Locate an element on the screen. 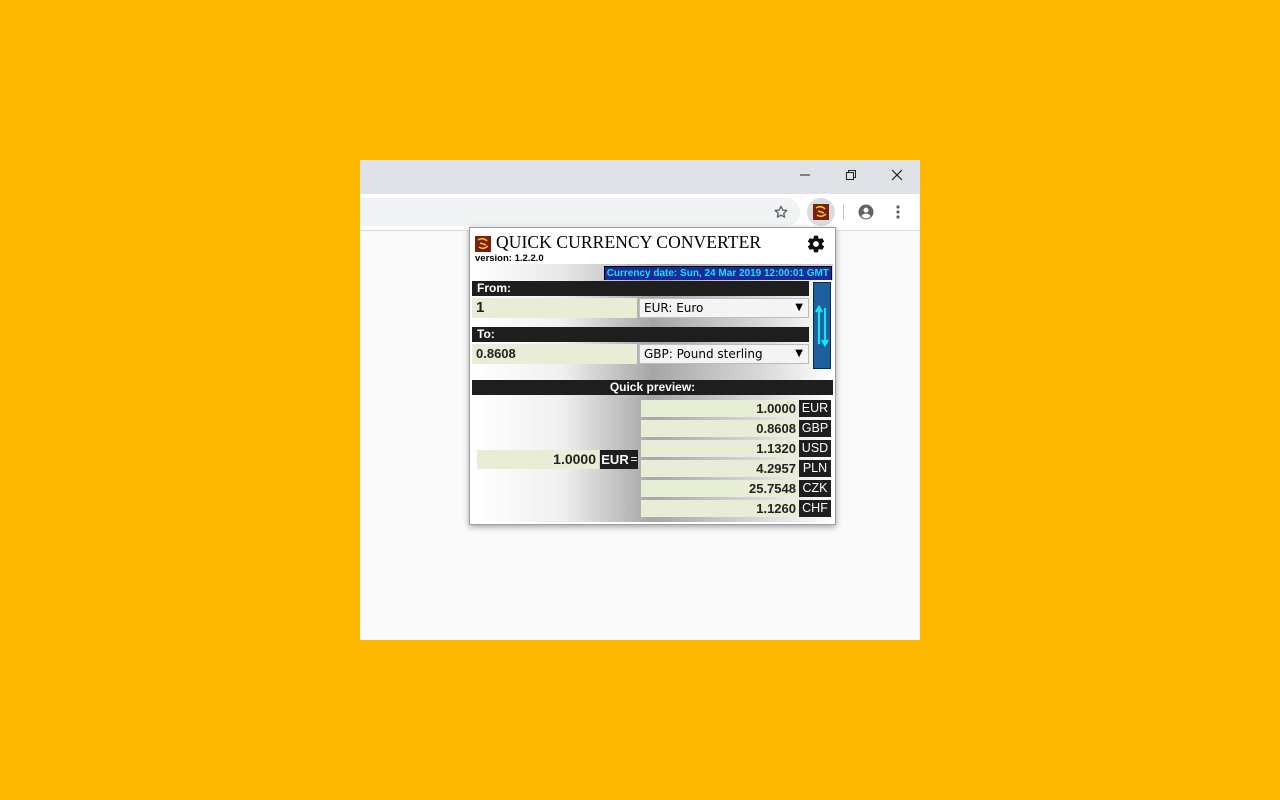 This screenshot has width=1280, height=800. swap-arrows-icon is located at coordinates (822, 325).